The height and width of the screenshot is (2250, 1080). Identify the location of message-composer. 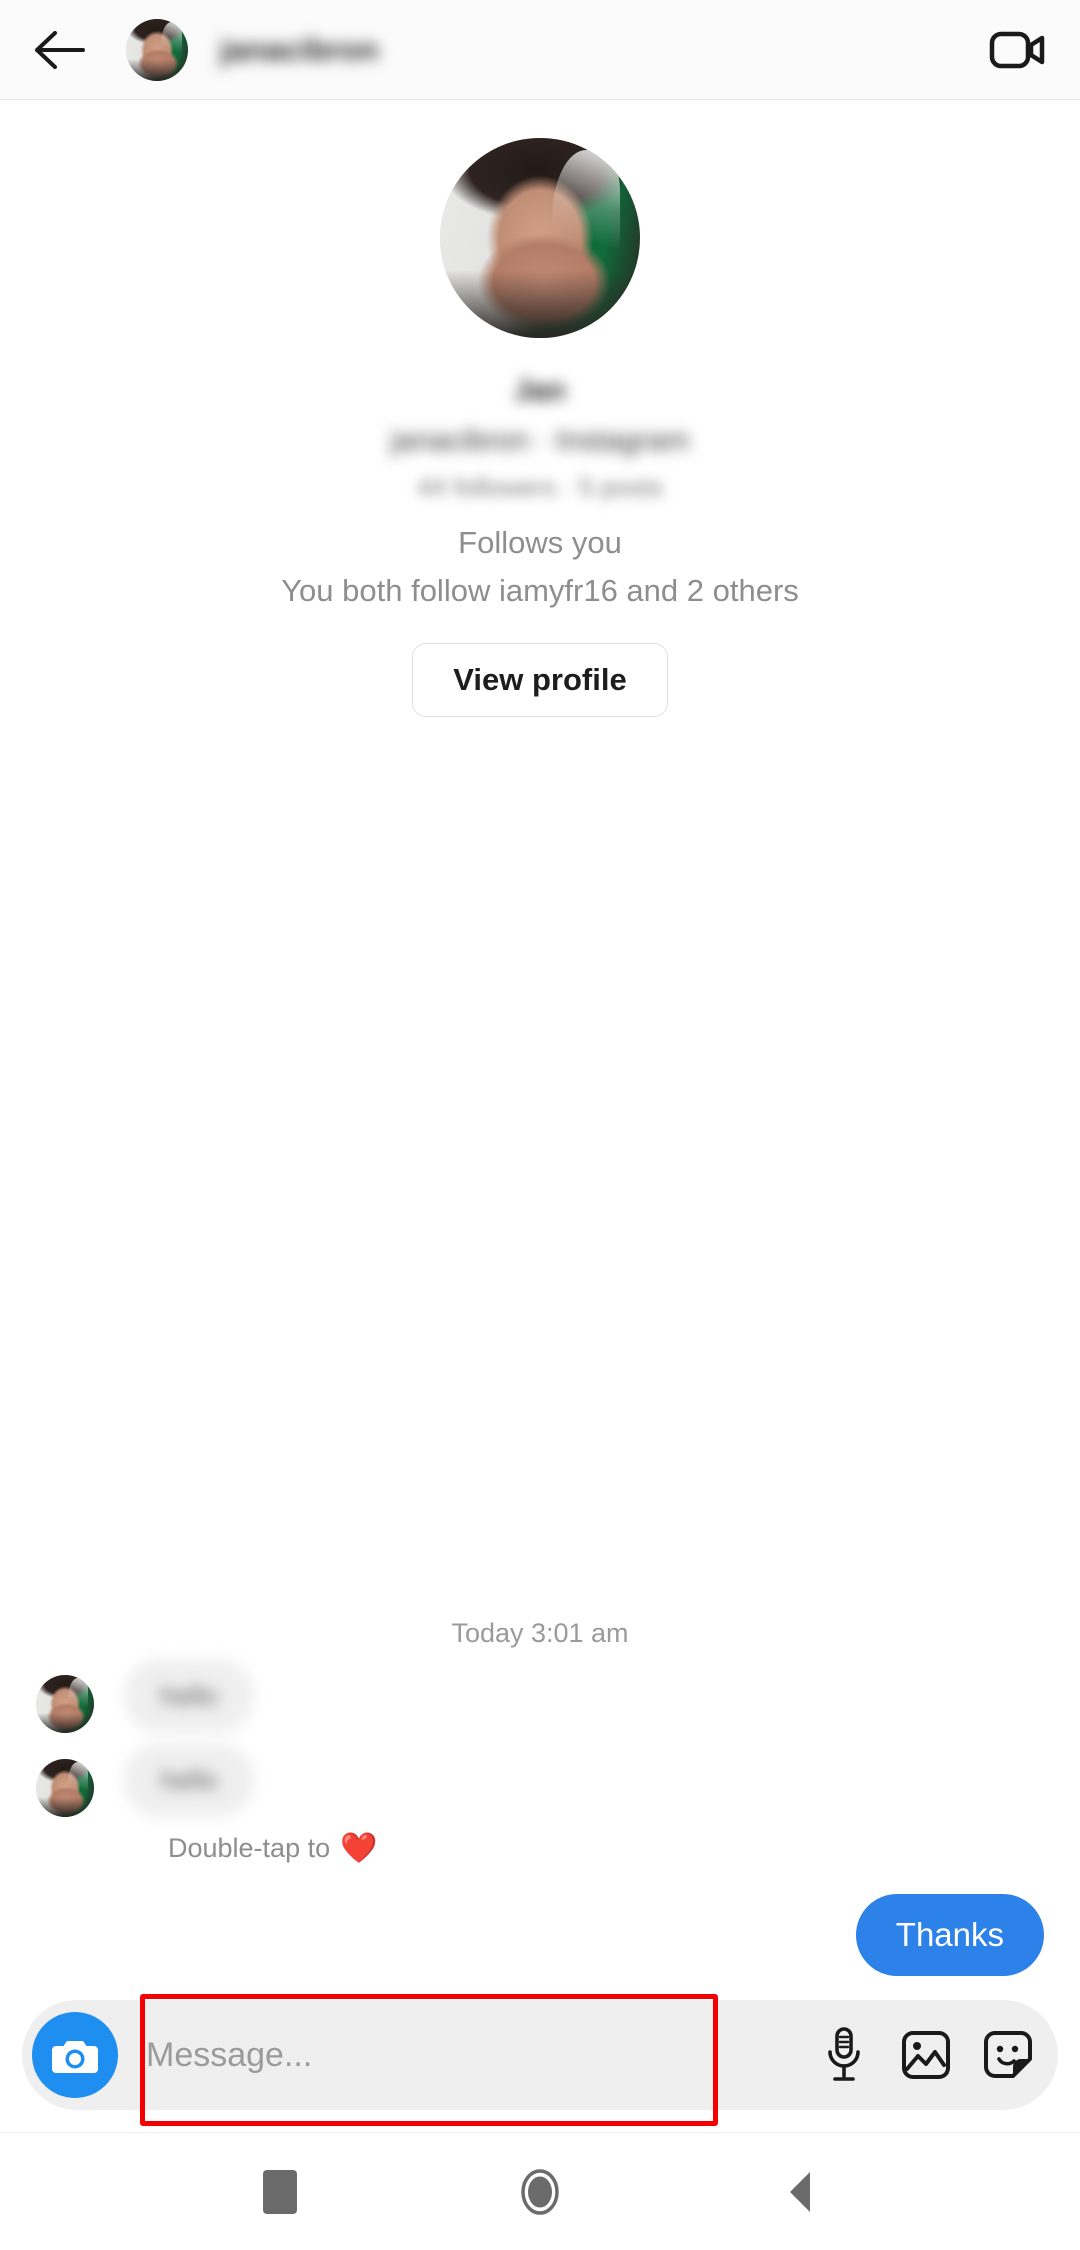
(540, 2057).